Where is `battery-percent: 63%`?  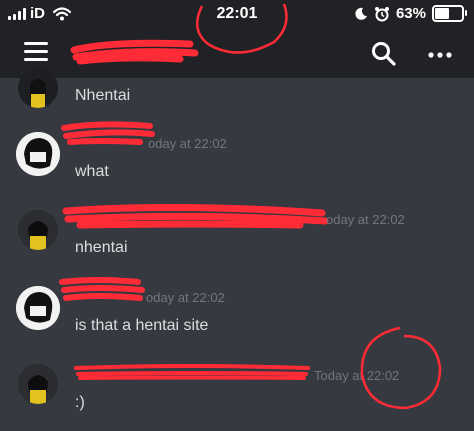 battery-percent: 63% is located at coordinates (410, 13).